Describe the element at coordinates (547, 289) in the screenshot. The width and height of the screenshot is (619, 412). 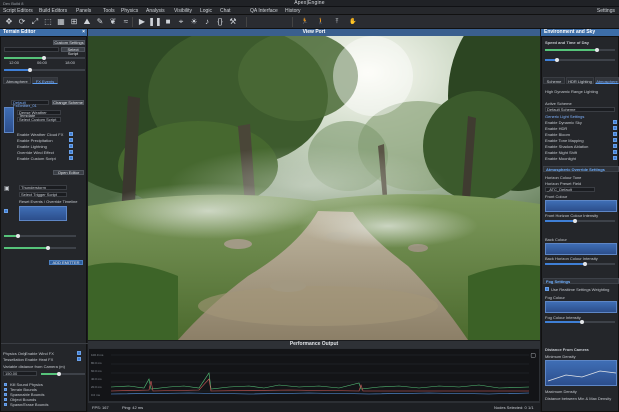
I see `realtime-fog-checkbox` at that location.